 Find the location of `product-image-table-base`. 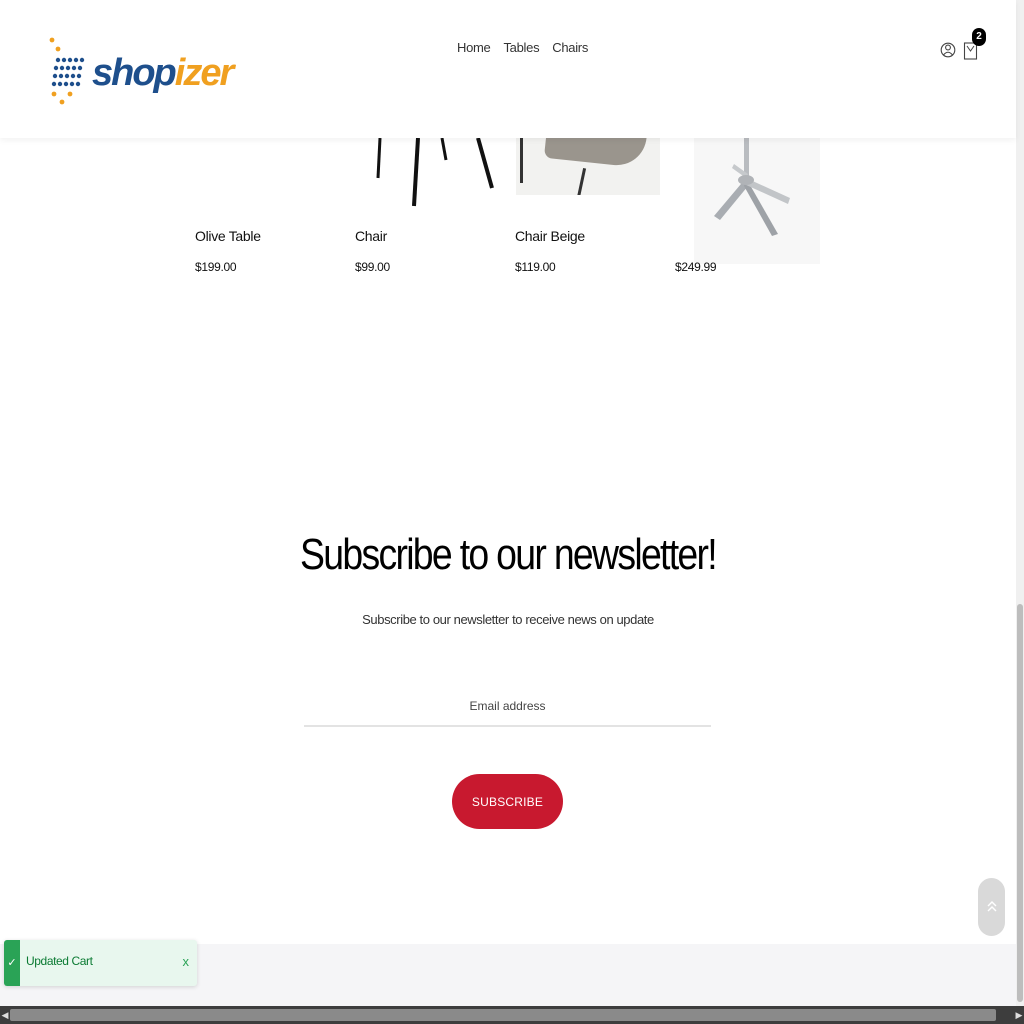

product-image-table-base is located at coordinates (757, 201).